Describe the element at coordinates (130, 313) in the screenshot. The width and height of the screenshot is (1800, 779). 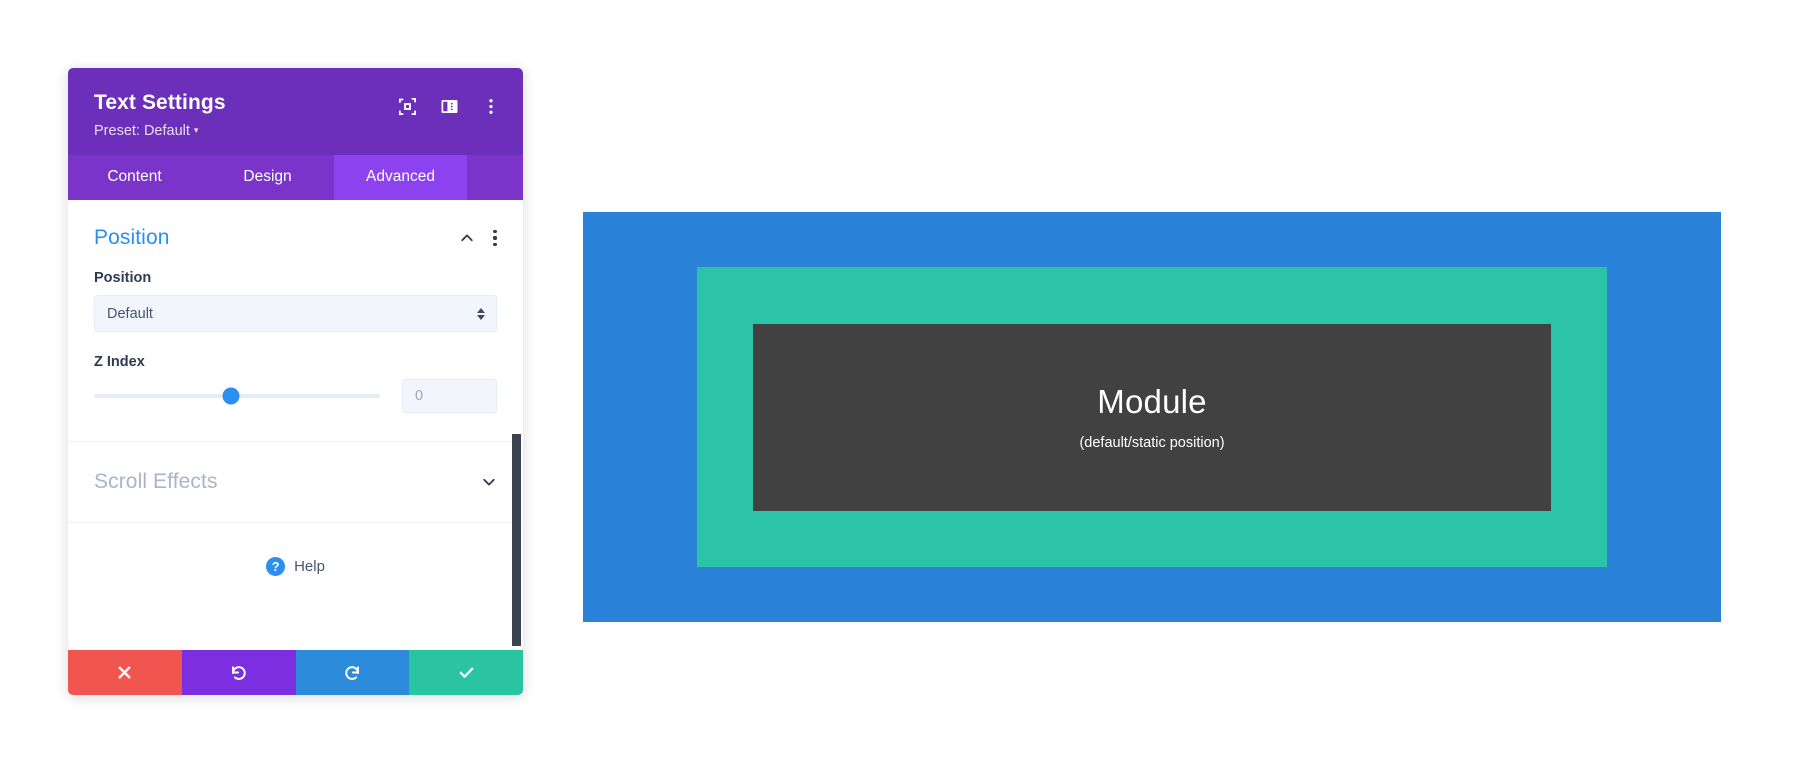
I see `position-select-value: Default` at that location.